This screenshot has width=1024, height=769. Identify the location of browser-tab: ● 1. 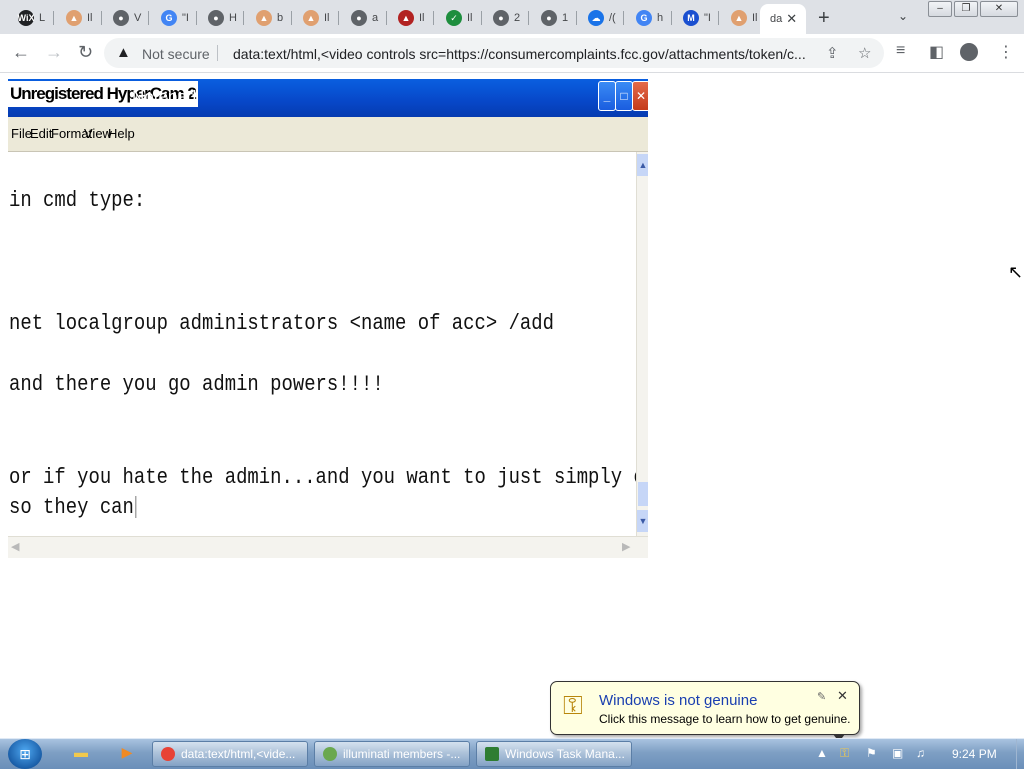
(554, 18).